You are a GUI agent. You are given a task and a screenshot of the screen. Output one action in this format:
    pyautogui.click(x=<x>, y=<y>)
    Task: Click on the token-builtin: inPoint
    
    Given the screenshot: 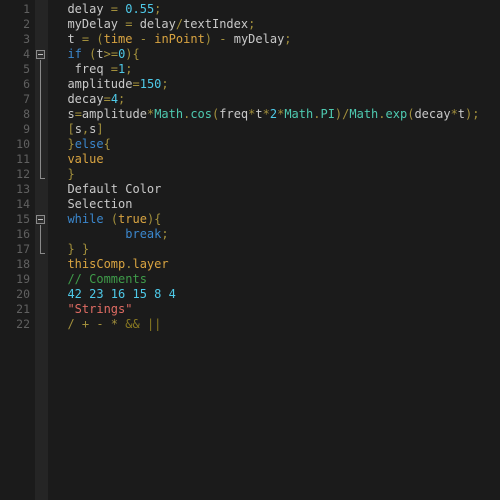 What is the action you would take?
    pyautogui.click(x=179, y=39)
    